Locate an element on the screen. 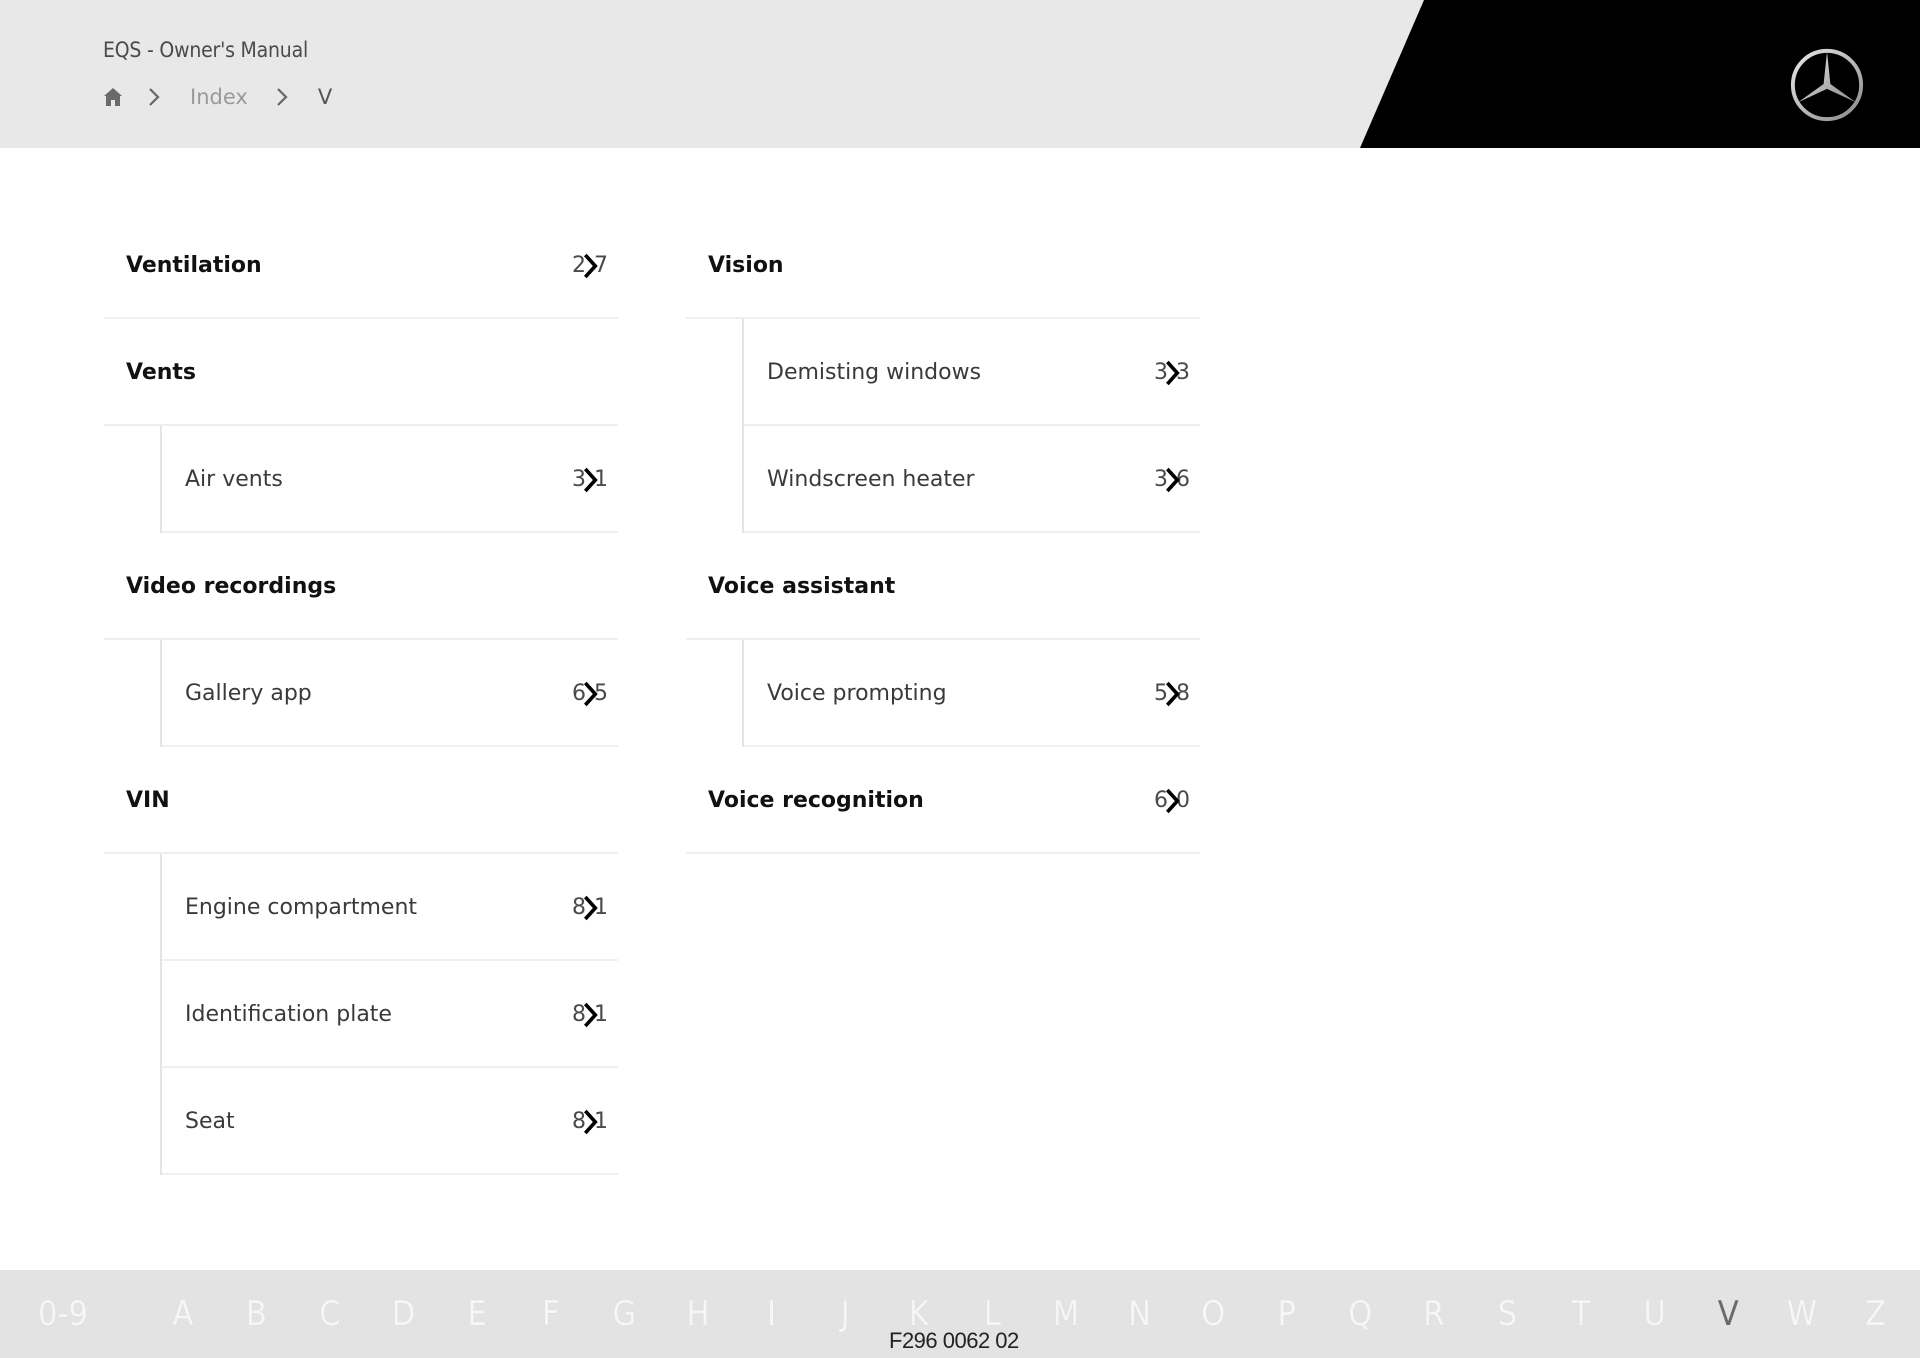 Image resolution: width=1920 pixels, height=1358 pixels. page-link: 31 is located at coordinates (590, 479).